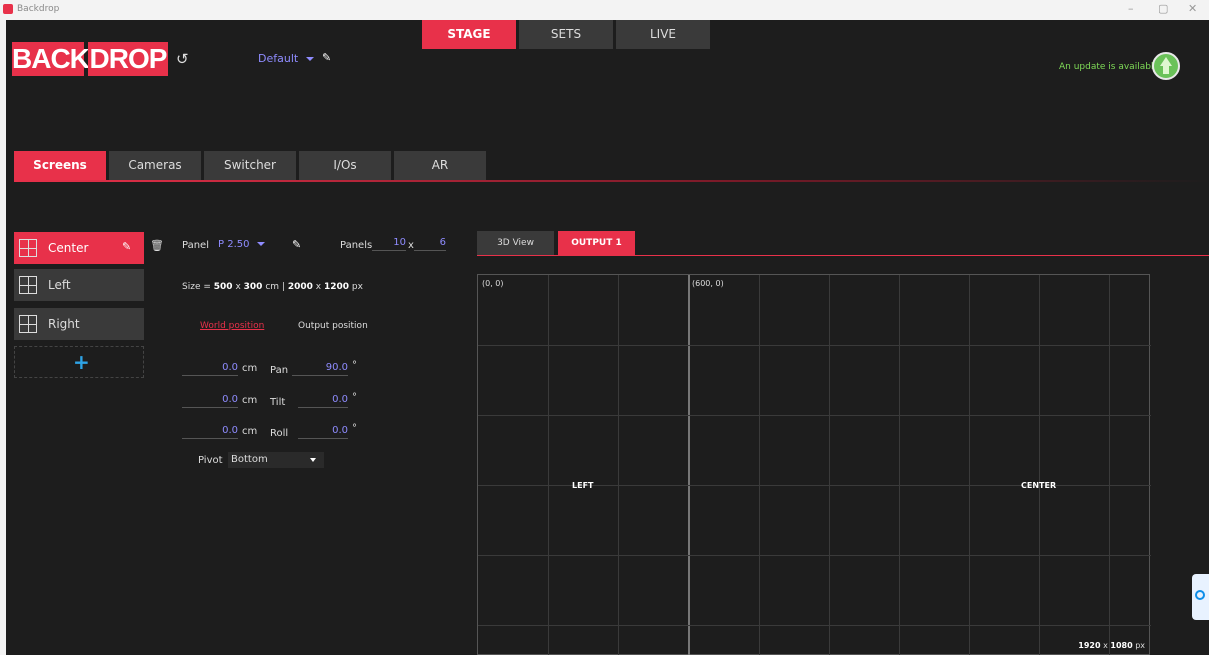 The image size is (1209, 655). Describe the element at coordinates (81, 362) in the screenshot. I see `plus-icon: +` at that location.